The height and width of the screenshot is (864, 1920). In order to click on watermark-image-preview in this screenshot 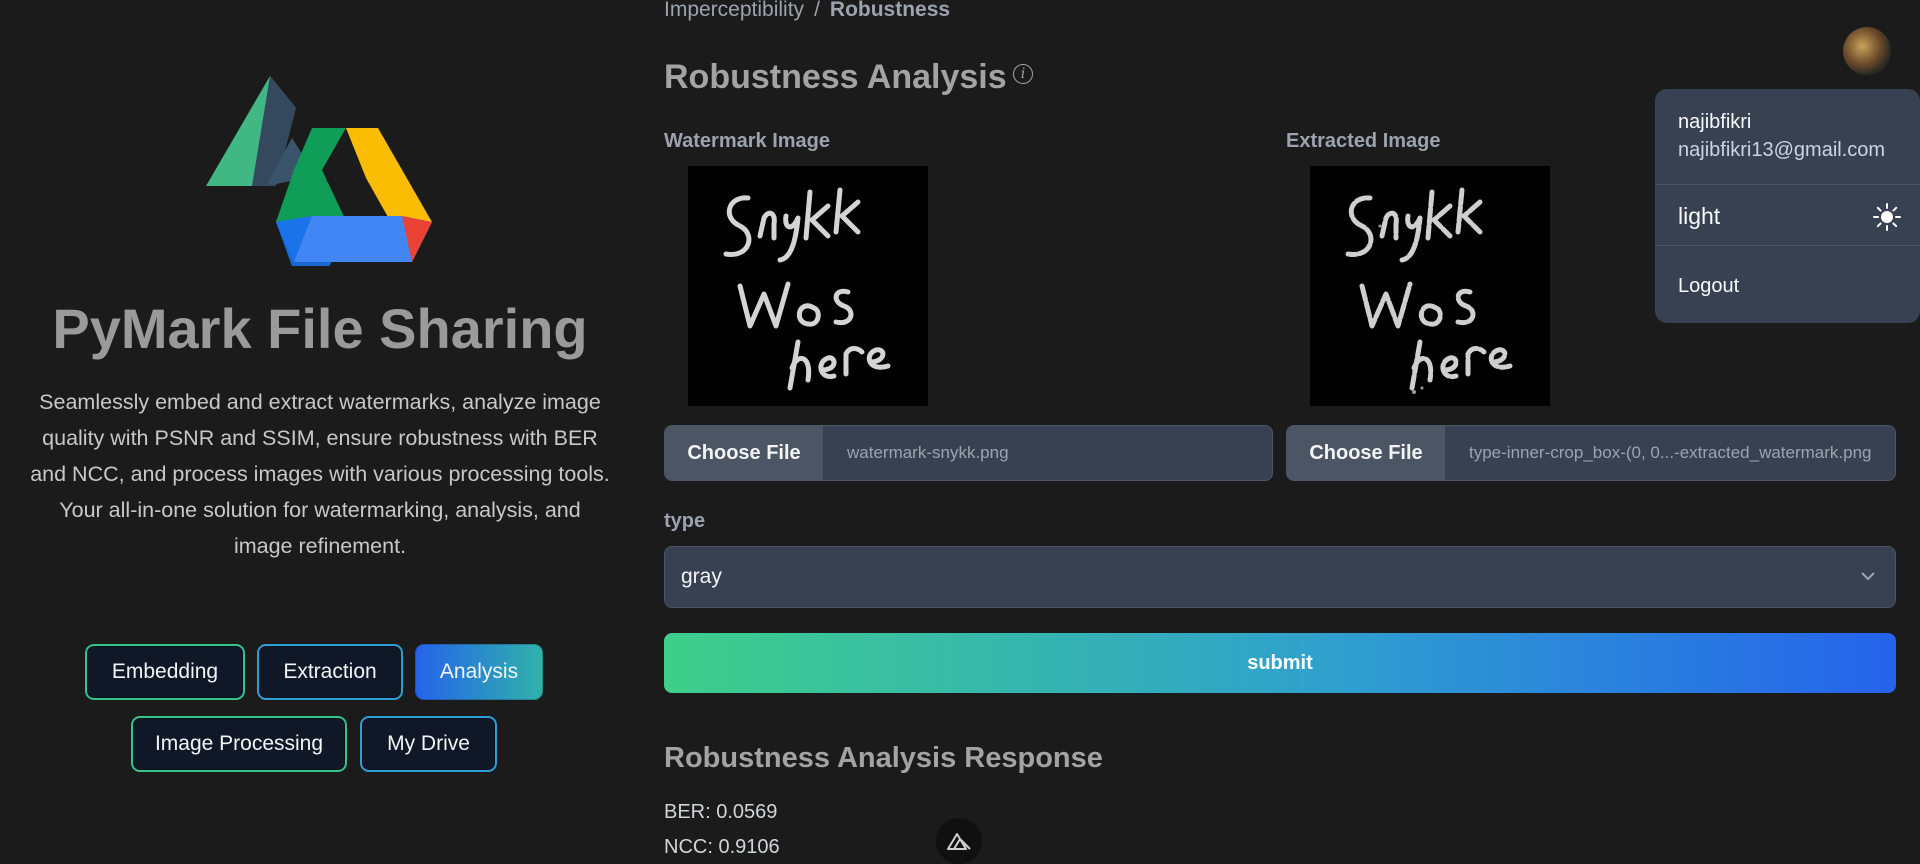, I will do `click(808, 286)`.